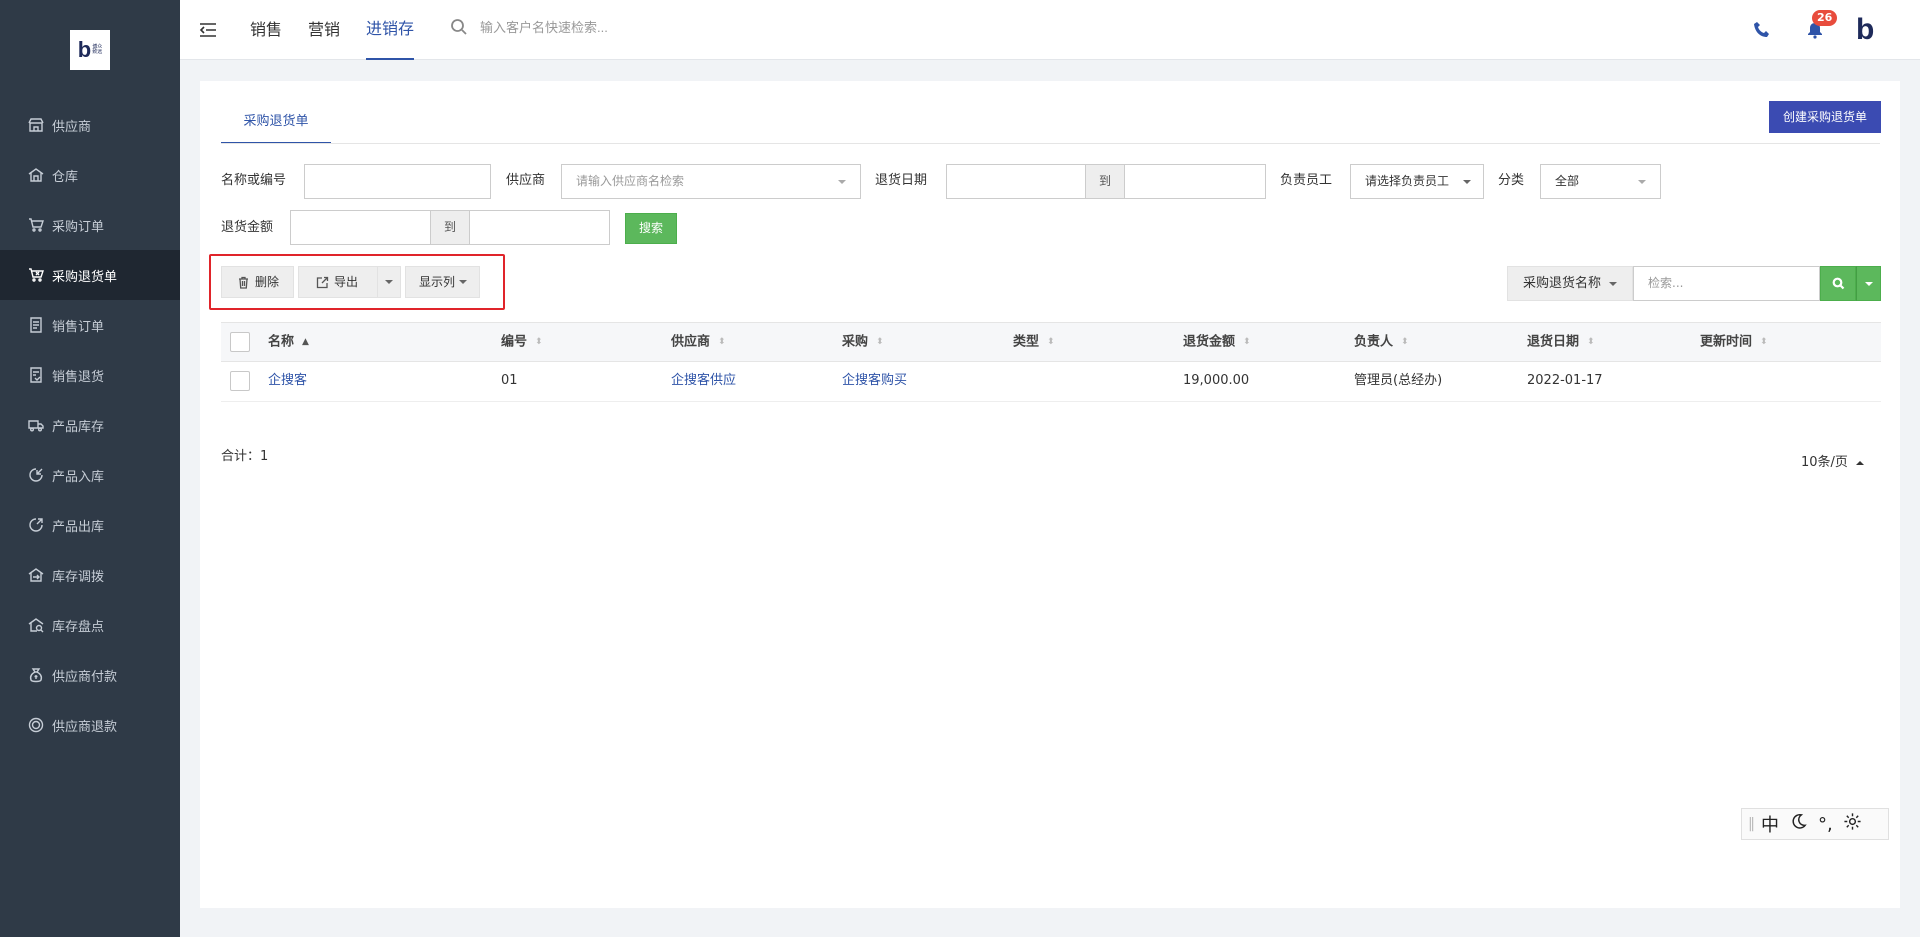 Image resolution: width=1920 pixels, height=937 pixels. I want to click on sidebar-item-purchase-order: 采购订单, so click(90, 225).